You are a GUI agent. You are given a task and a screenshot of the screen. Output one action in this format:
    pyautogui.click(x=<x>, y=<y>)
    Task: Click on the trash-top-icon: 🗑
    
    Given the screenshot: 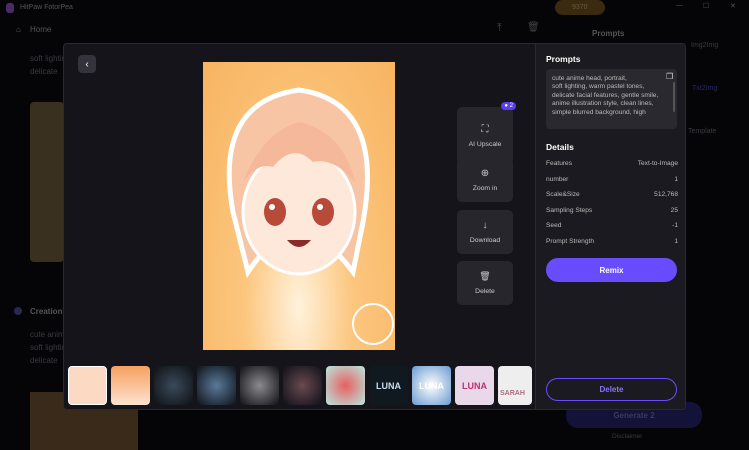 What is the action you would take?
    pyautogui.click(x=533, y=27)
    